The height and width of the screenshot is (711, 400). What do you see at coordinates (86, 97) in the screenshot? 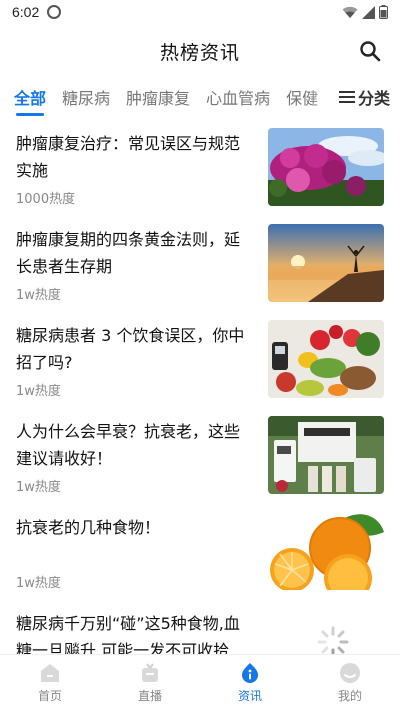
I see `tab-diabetes: 糖尿病` at bounding box center [86, 97].